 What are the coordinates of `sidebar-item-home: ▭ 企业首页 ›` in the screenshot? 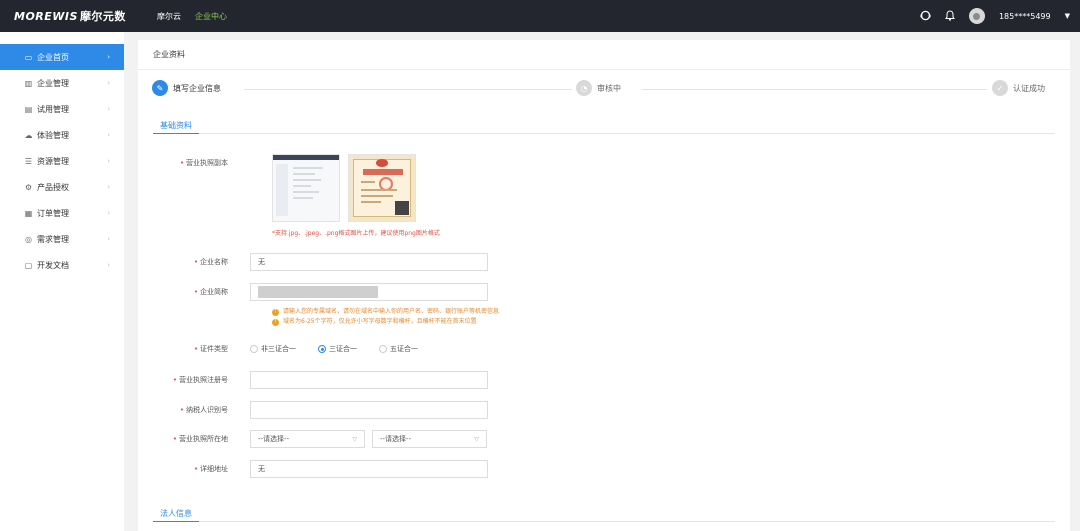 It's located at (62, 57).